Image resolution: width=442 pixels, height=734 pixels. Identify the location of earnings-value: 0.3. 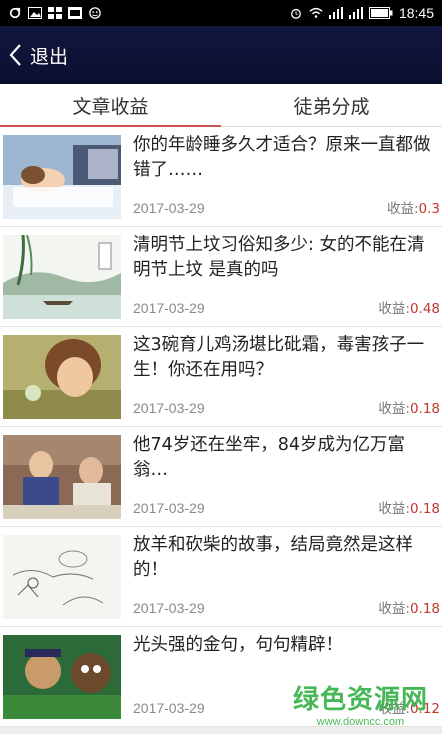
(429, 209).